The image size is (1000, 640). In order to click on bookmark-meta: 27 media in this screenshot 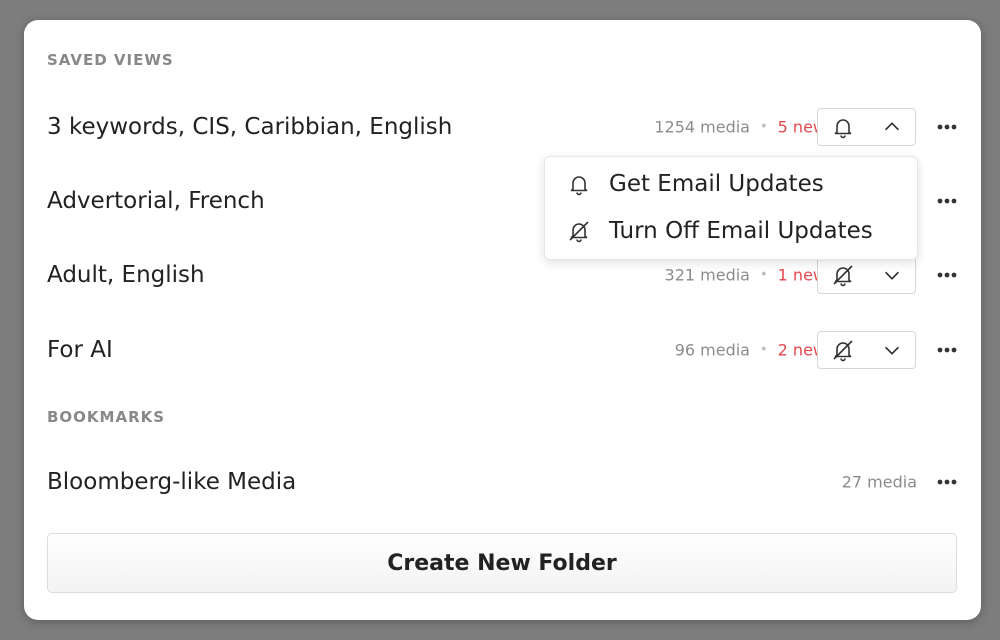, I will do `click(879, 482)`.